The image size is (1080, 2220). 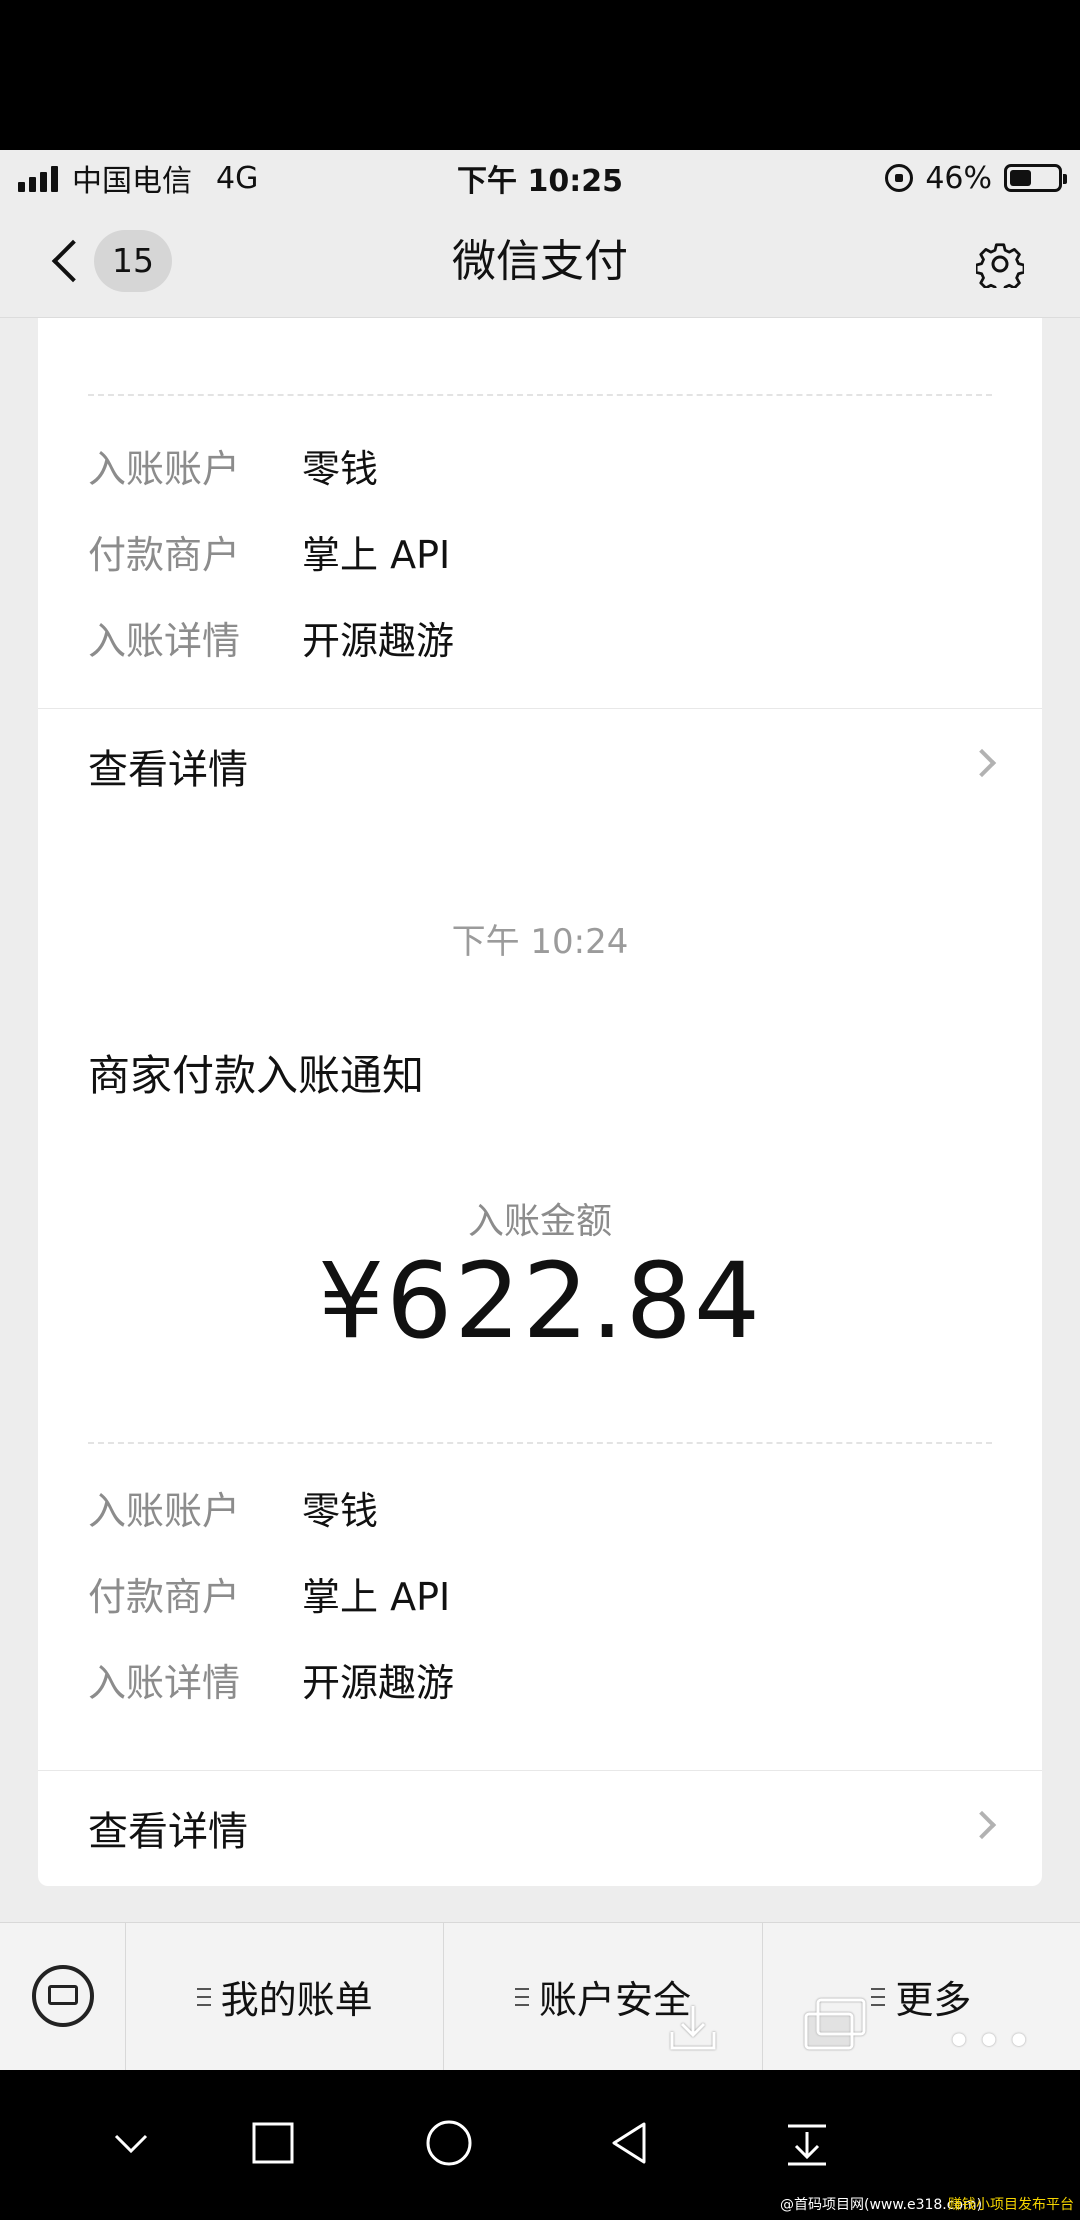 I want to click on battery-icon, so click(x=1035, y=178).